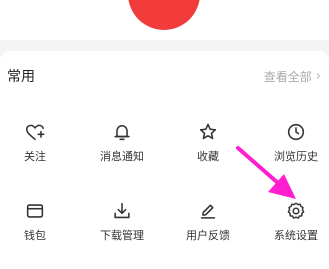 The width and height of the screenshot is (329, 269). Describe the element at coordinates (35, 156) in the screenshot. I see `grid-item-label: 关注` at that location.